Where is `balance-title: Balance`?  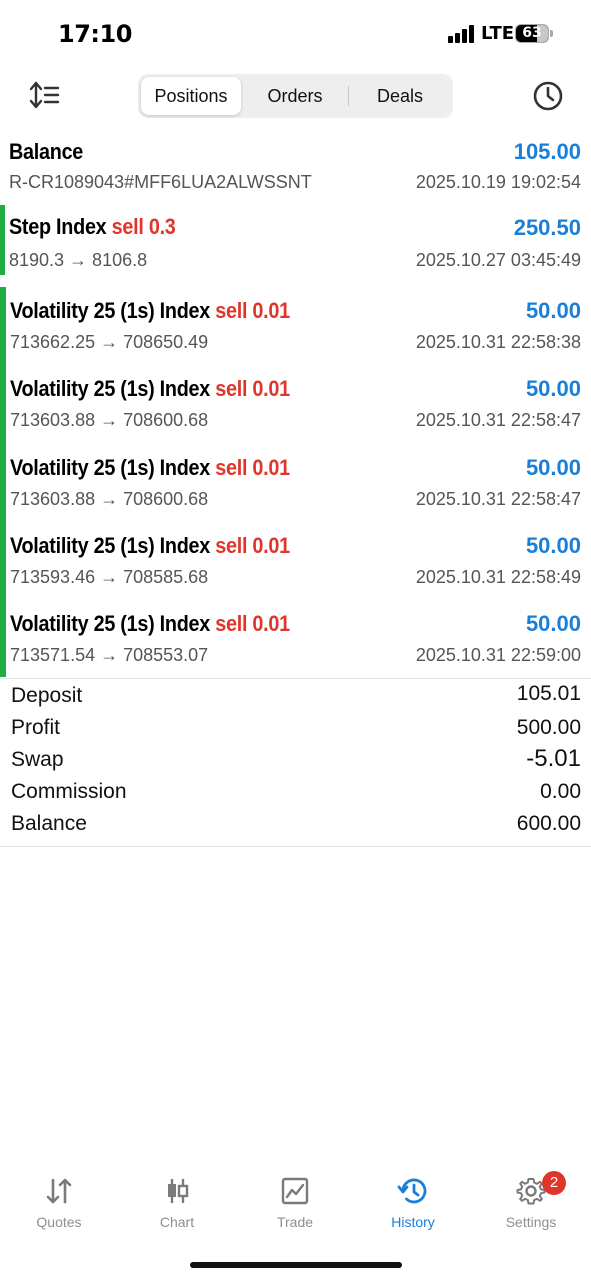
balance-title: Balance is located at coordinates (46, 151).